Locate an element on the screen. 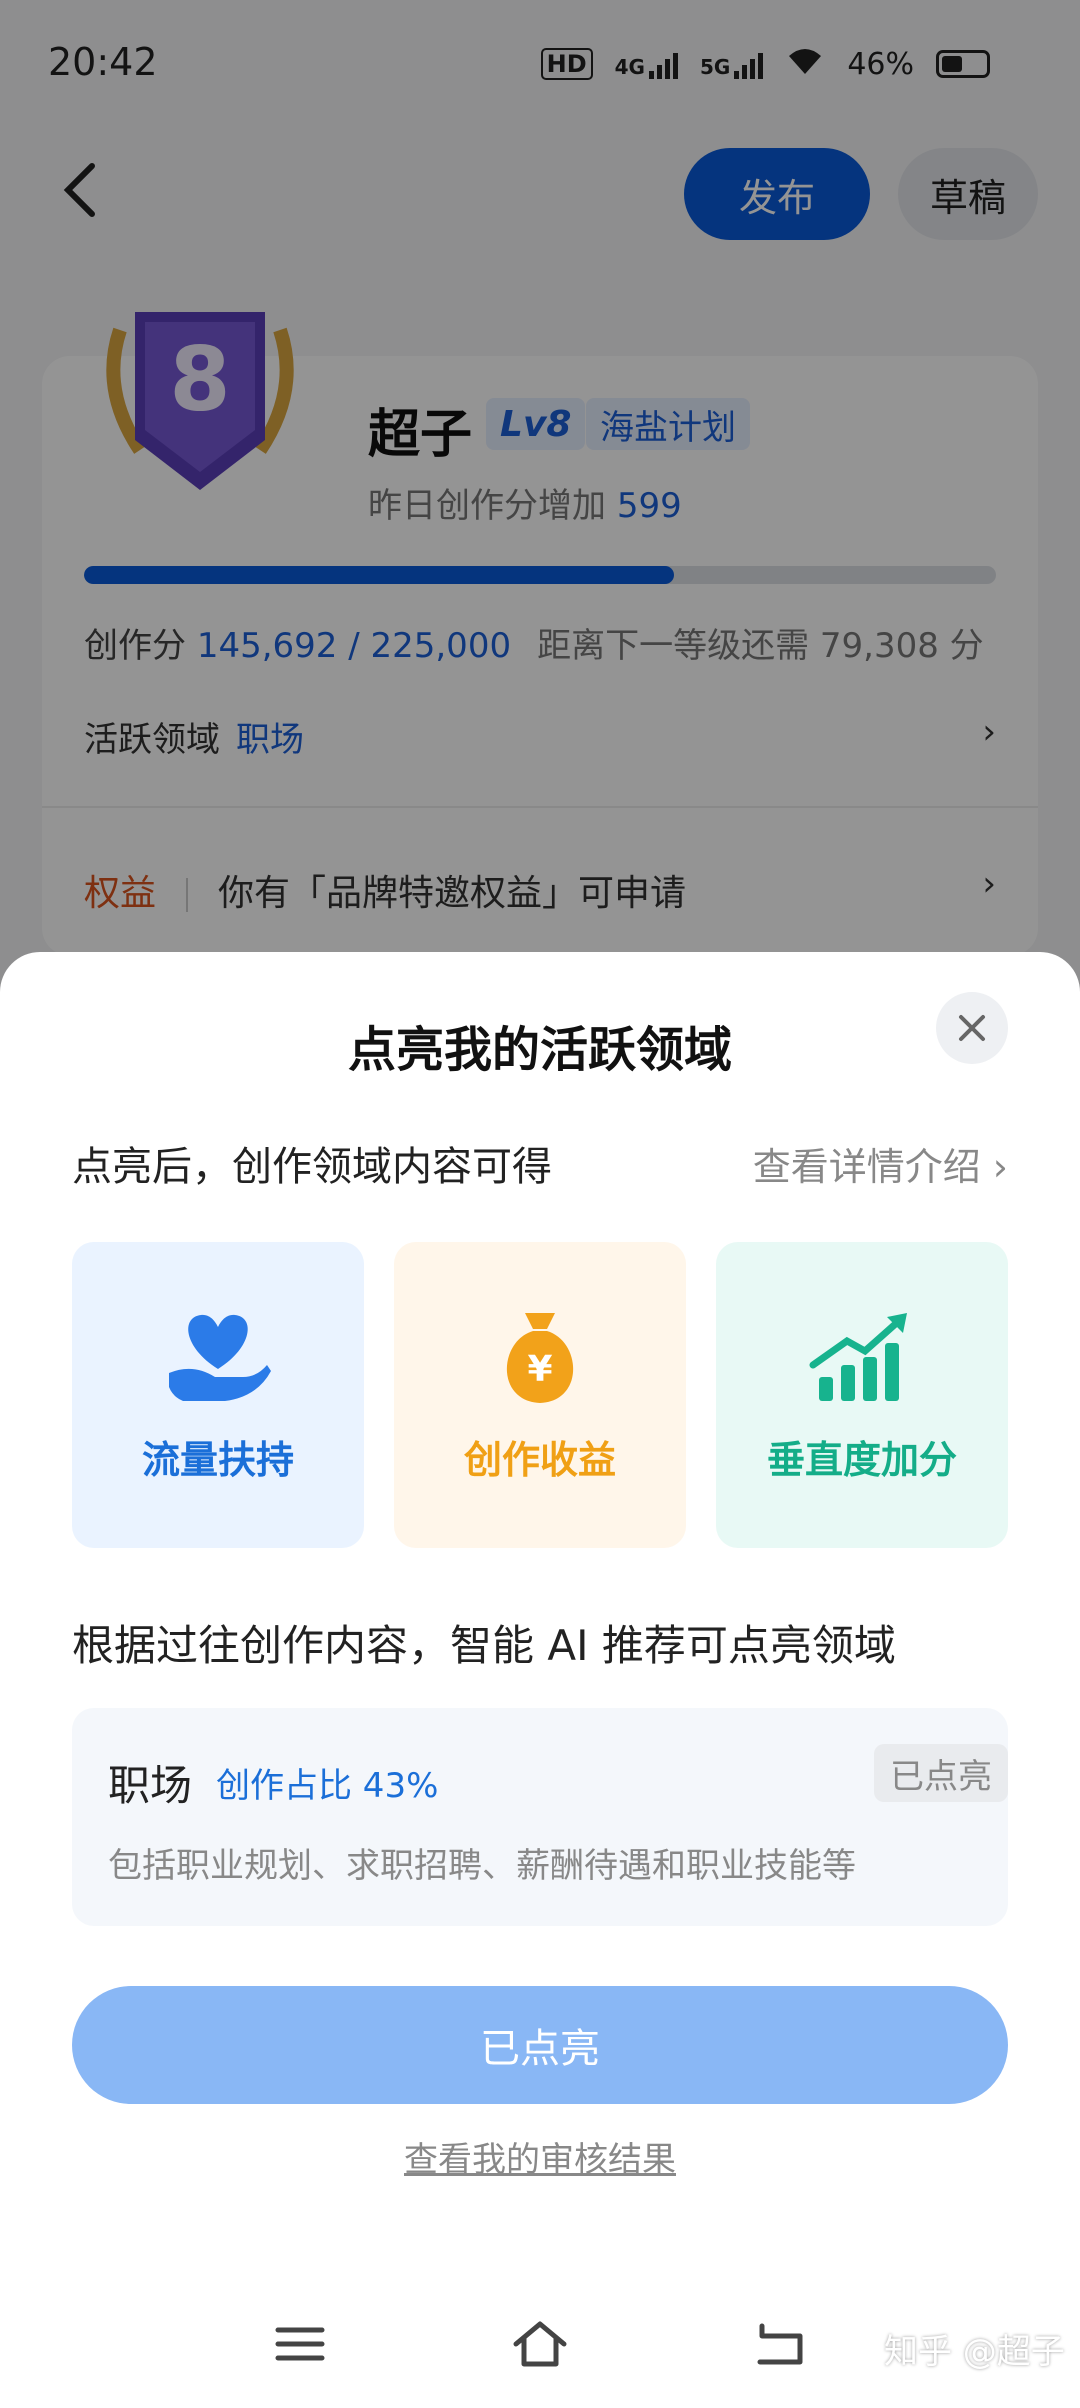 The image size is (1080, 2408). lit-status-badge: 已点亮 is located at coordinates (941, 1773).